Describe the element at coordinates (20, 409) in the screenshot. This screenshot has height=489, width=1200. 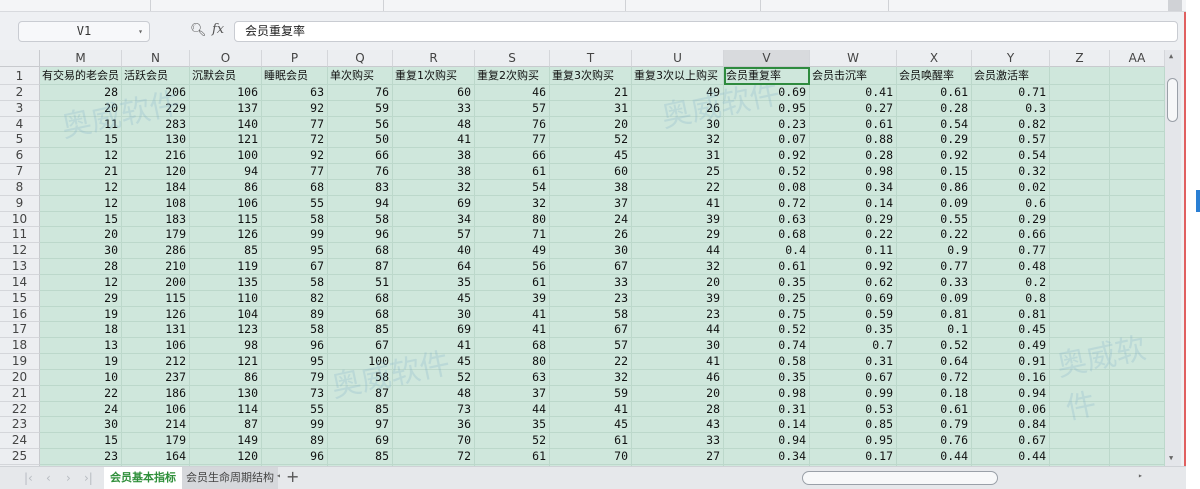
I see `row-header: 22` at that location.